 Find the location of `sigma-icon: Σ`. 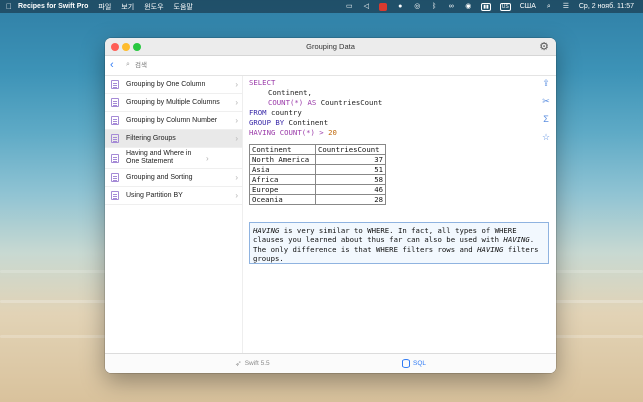

sigma-icon: Σ is located at coordinates (546, 119).